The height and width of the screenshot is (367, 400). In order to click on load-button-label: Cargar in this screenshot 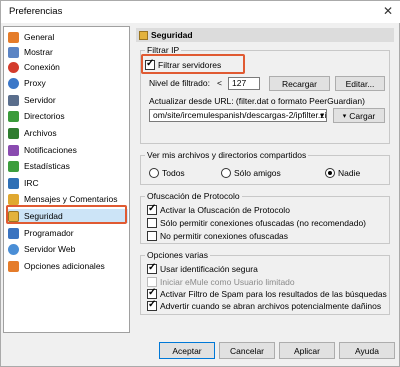, I will do `click(362, 115)`.